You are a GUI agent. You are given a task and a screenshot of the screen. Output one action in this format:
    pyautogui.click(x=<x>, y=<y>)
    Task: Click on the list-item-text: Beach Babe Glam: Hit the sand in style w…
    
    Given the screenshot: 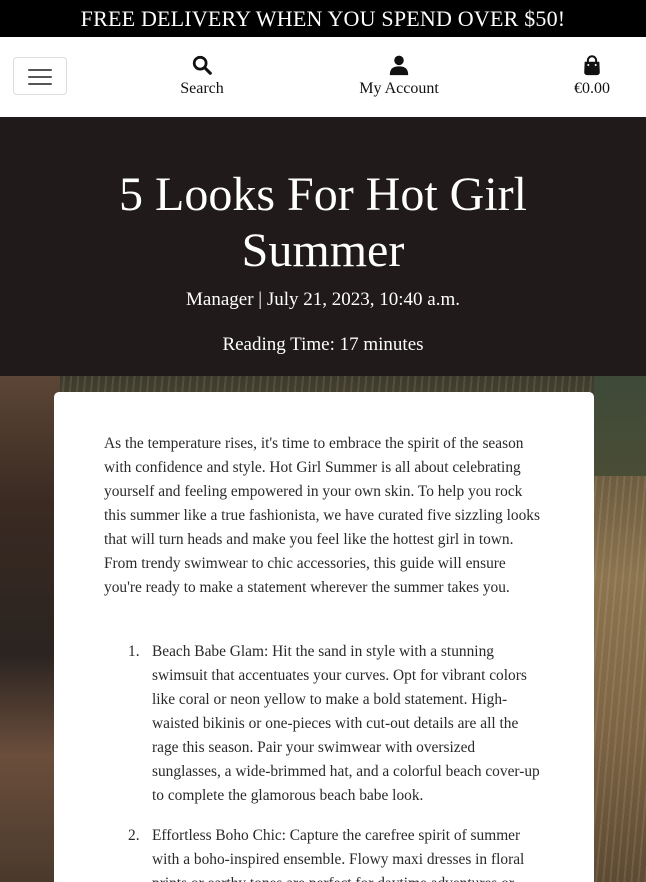 What is the action you would take?
    pyautogui.click(x=346, y=723)
    